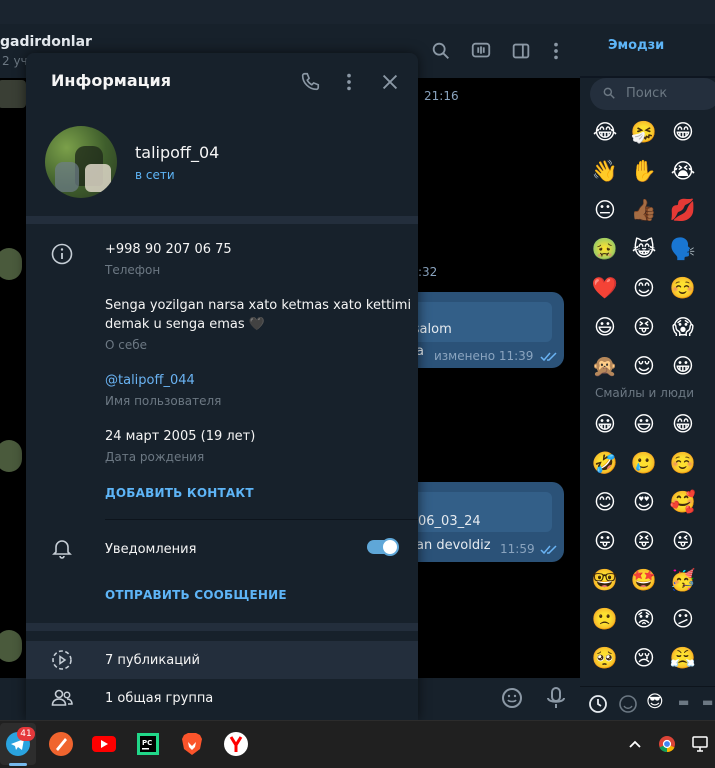 The image size is (715, 768). I want to click on username-label: Имя пользователя, so click(163, 401).